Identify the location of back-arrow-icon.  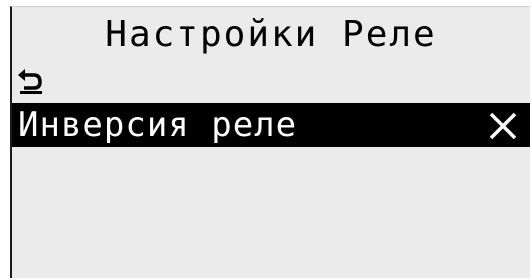
(30, 81).